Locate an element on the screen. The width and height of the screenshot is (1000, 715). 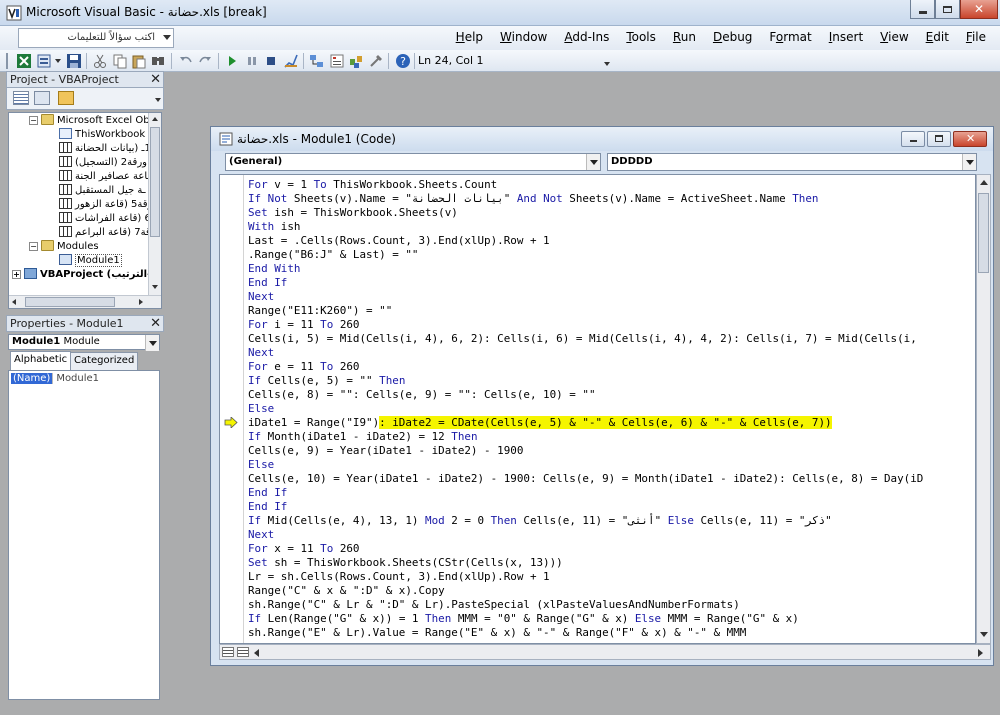
excel-icon is located at coordinates (24, 61).